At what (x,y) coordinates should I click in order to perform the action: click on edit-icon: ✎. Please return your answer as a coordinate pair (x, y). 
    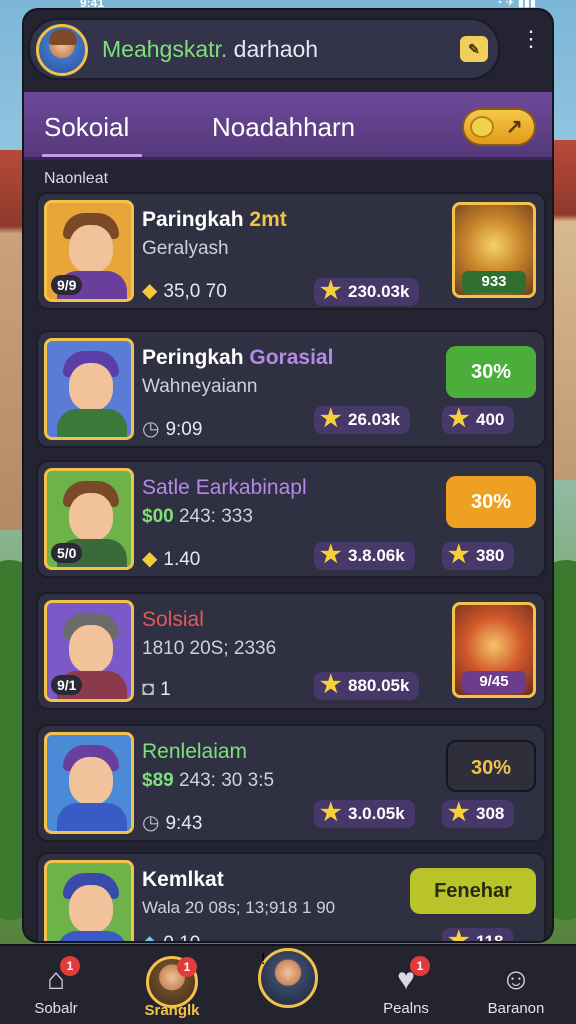
    Looking at the image, I should click on (474, 49).